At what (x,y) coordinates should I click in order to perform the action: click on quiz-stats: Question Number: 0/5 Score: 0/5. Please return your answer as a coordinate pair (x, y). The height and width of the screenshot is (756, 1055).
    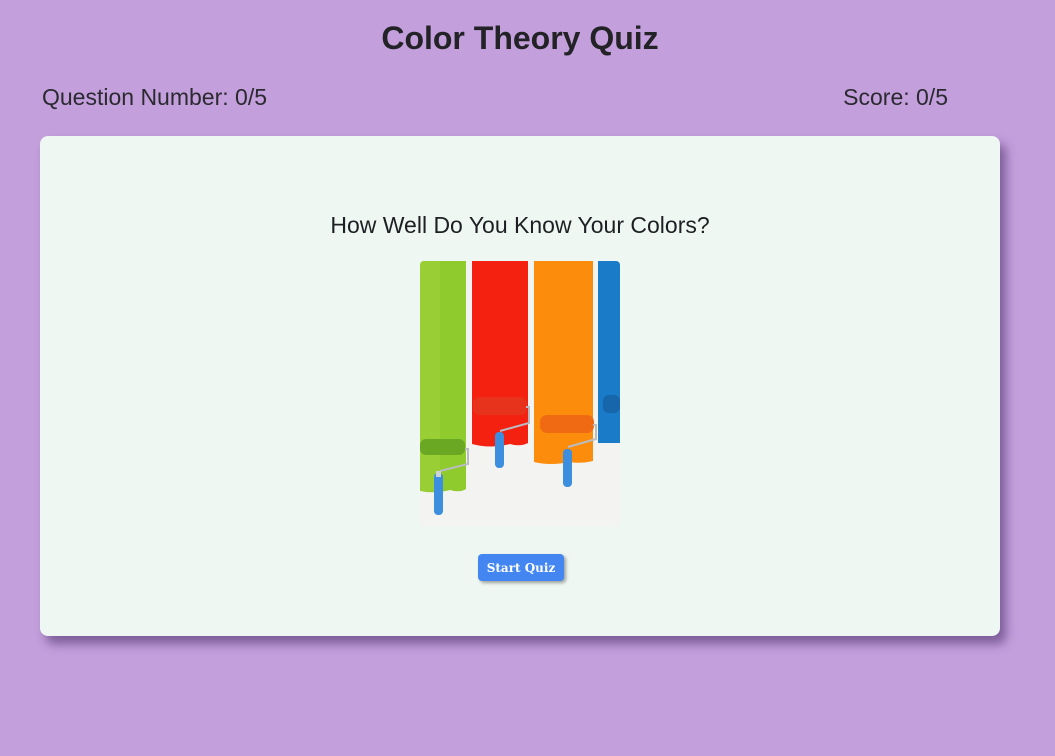
    Looking at the image, I should click on (495, 97).